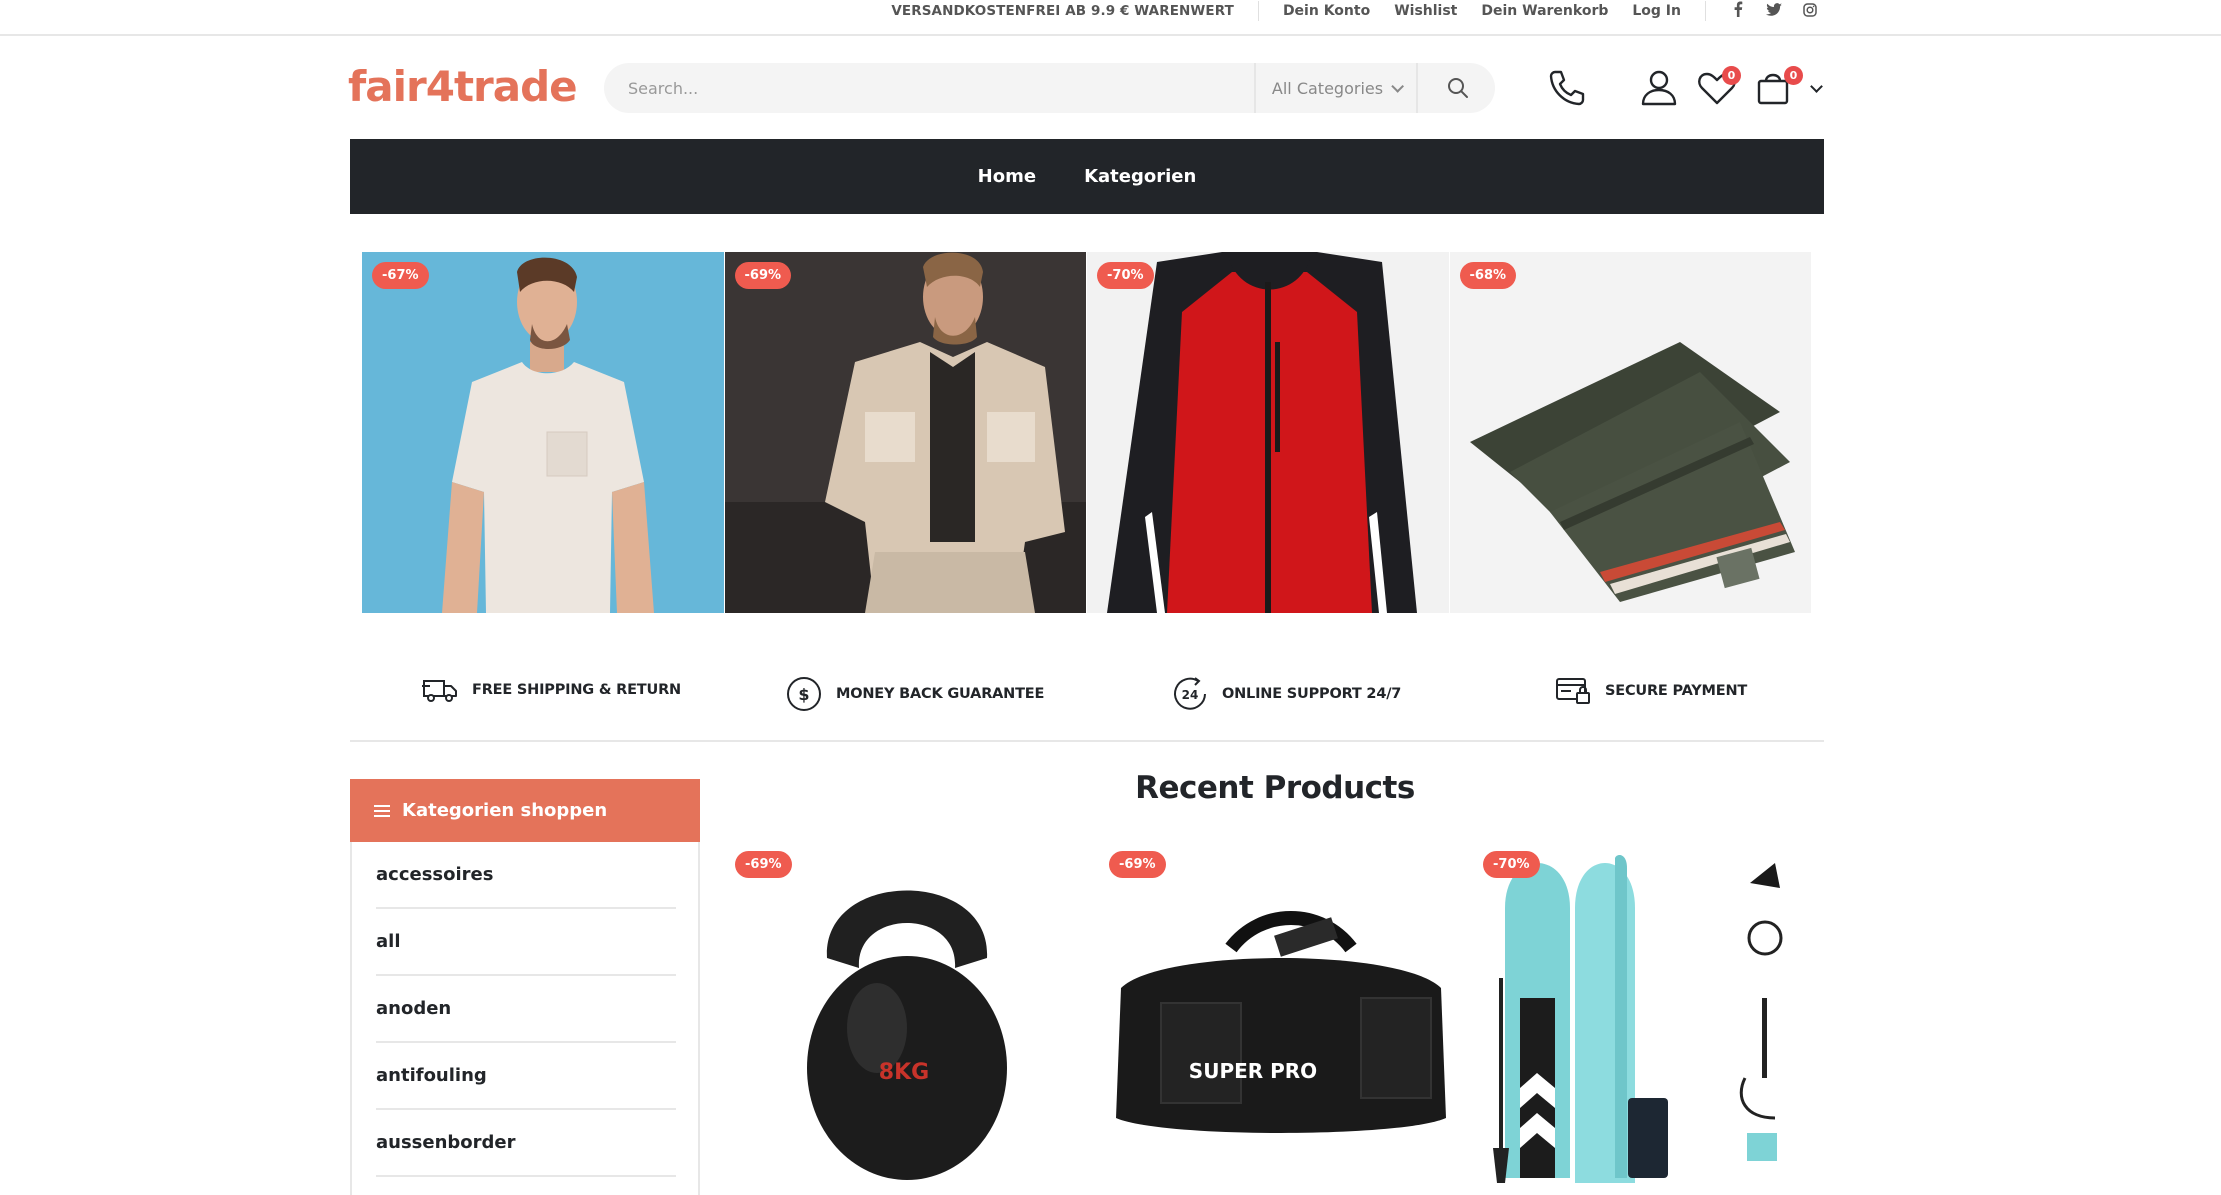 Image resolution: width=2221 pixels, height=1195 pixels. I want to click on main-nav: Home Kategorien, so click(1087, 176).